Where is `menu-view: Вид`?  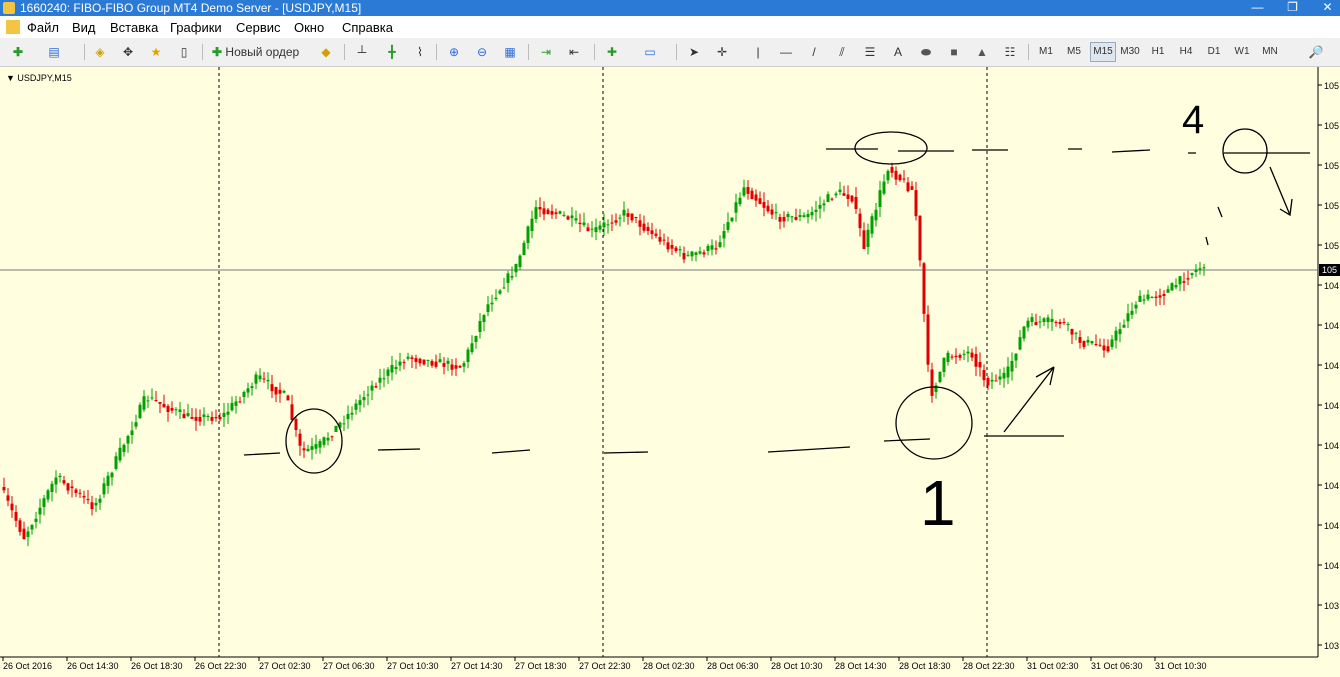
menu-view: Вид is located at coordinates (84, 27).